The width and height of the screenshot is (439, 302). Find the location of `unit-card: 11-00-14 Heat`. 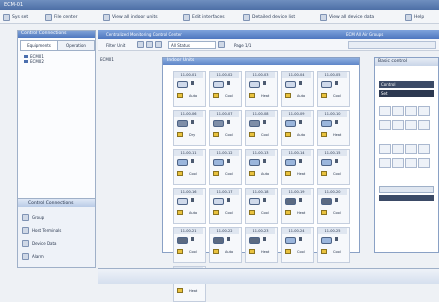

unit-card: 11-00-14 Heat is located at coordinates (297, 167).